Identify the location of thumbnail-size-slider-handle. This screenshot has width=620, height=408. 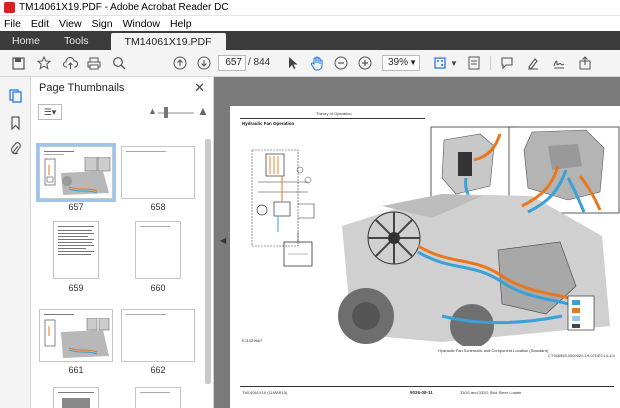
(166, 112).